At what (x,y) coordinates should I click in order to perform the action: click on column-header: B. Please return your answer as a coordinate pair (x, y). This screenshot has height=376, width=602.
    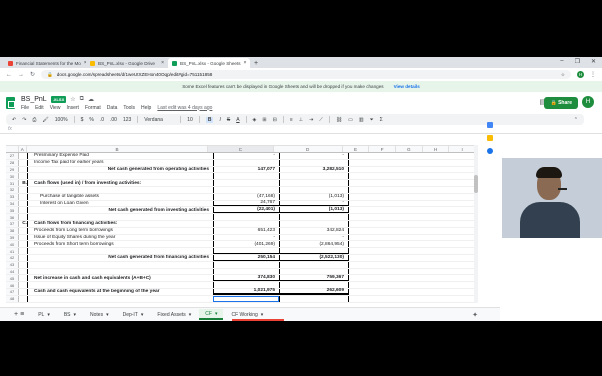
    Looking at the image, I should click on (118, 149).